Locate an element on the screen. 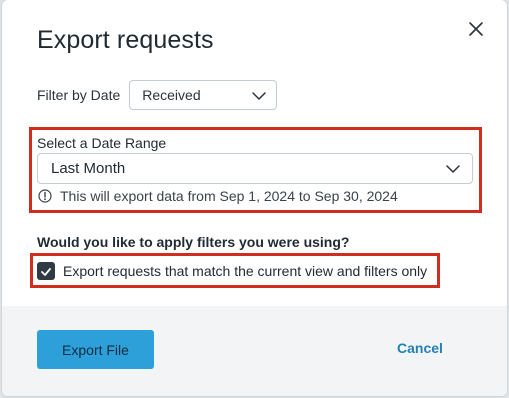 This screenshot has width=509, height=398. date-range-value: Last Month is located at coordinates (88, 168).